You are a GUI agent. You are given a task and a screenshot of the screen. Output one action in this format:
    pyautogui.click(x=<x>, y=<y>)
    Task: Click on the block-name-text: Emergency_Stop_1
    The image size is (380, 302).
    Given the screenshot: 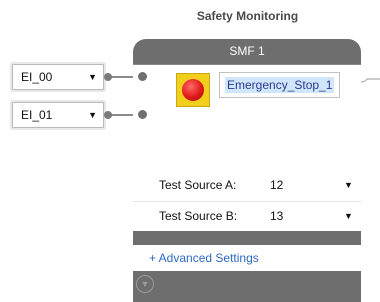 What is the action you would take?
    pyautogui.click(x=280, y=85)
    